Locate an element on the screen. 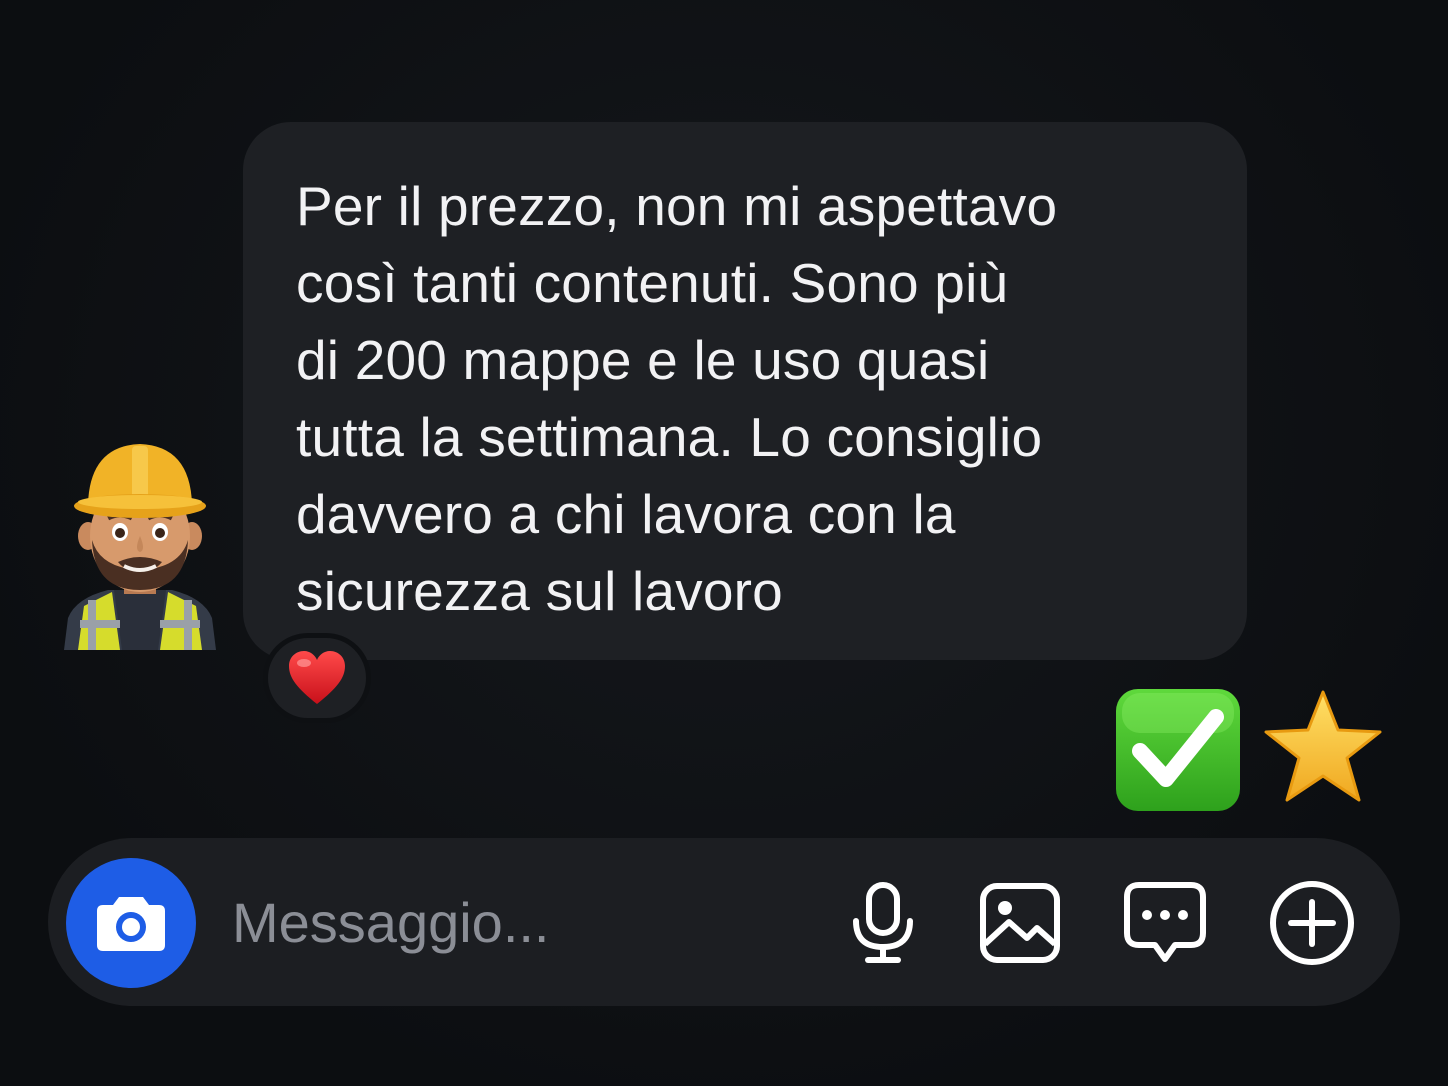 The image size is (1448, 1086). microphone-icon is located at coordinates (883, 922).